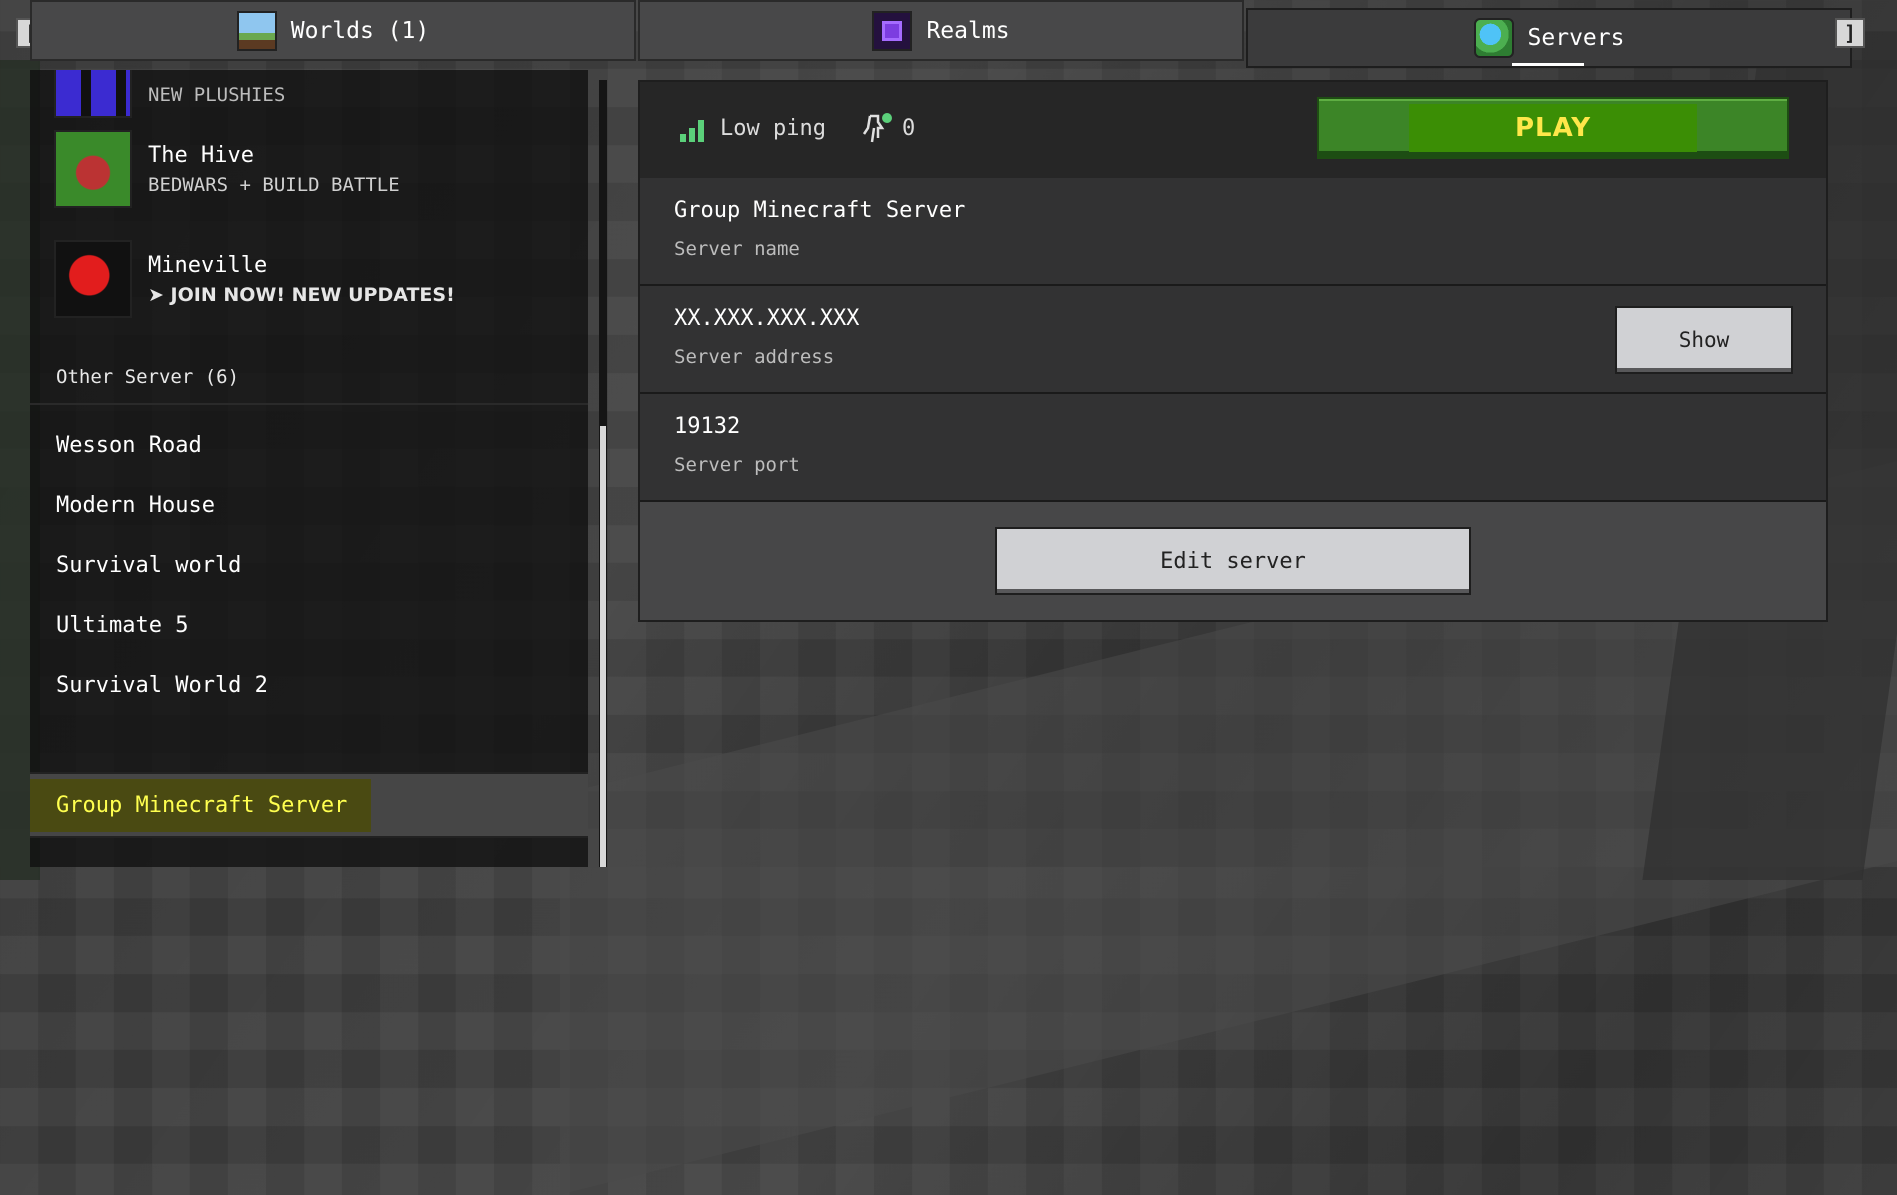 The image size is (1897, 1195). Describe the element at coordinates (301, 294) in the screenshot. I see `featured-server-subtitle: ➤ JOIN NOW! NEW UPDATES!` at that location.